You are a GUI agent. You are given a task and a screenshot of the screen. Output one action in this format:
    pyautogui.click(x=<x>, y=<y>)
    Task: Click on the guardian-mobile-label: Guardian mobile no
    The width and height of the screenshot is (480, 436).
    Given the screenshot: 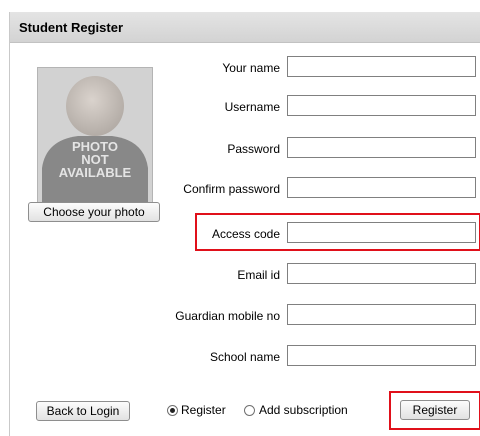 What is the action you would take?
    pyautogui.click(x=227, y=316)
    